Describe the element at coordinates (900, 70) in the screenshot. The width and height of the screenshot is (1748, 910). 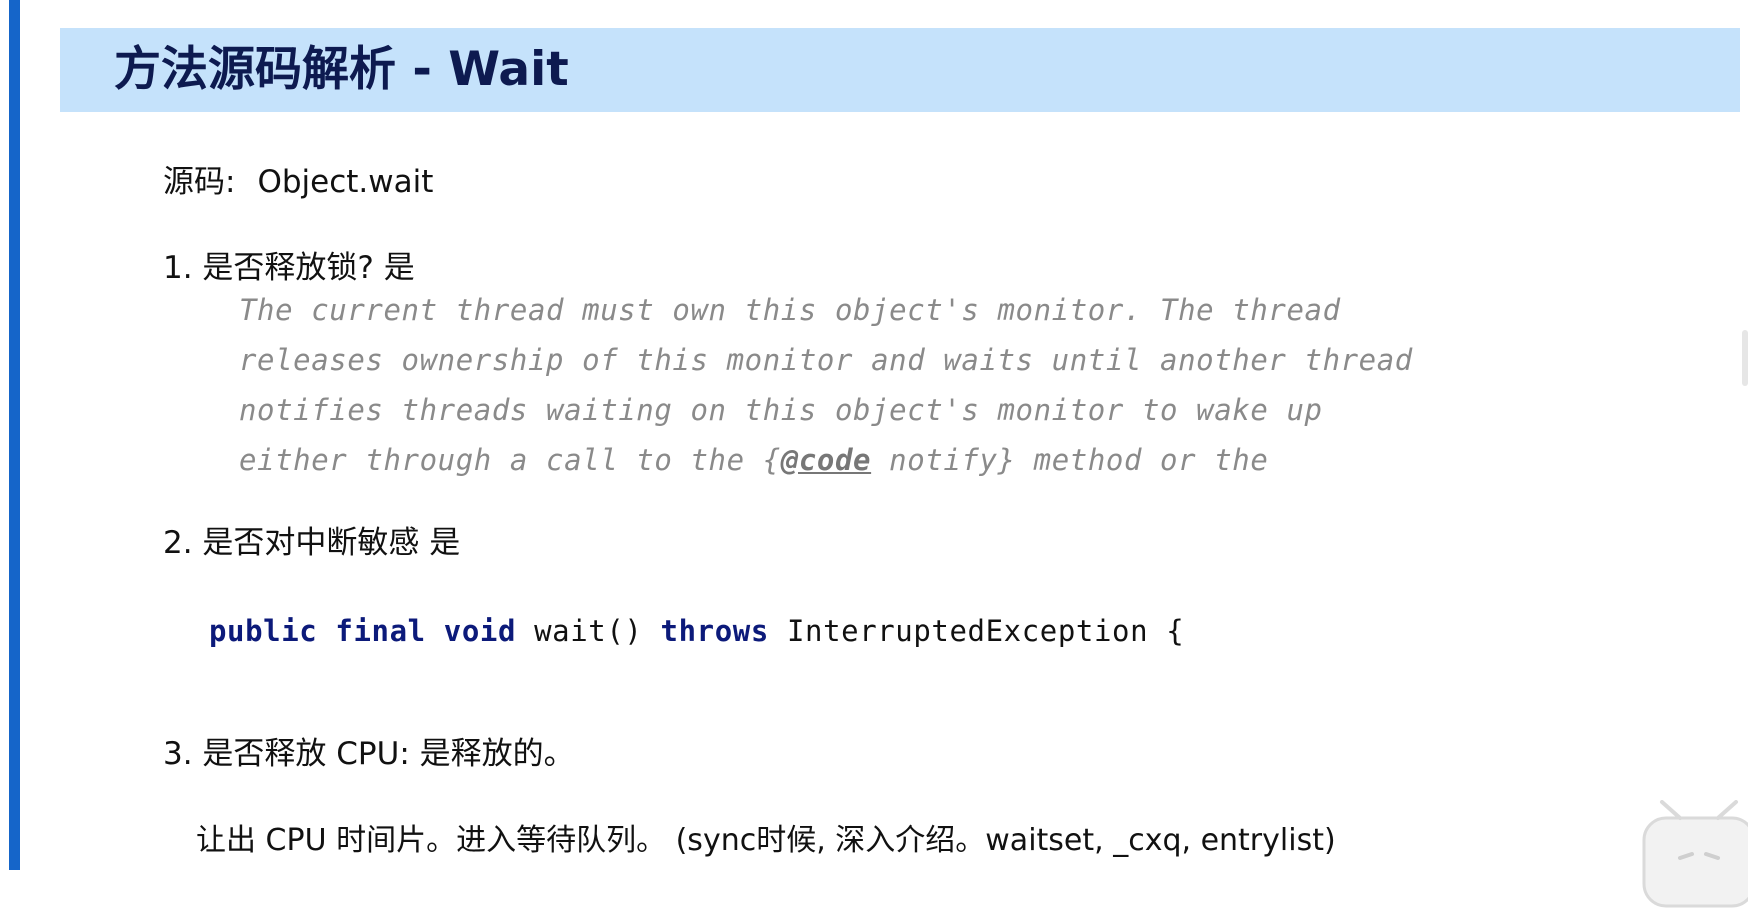
I see `title-banner: 方法源码解析 - Wait` at that location.